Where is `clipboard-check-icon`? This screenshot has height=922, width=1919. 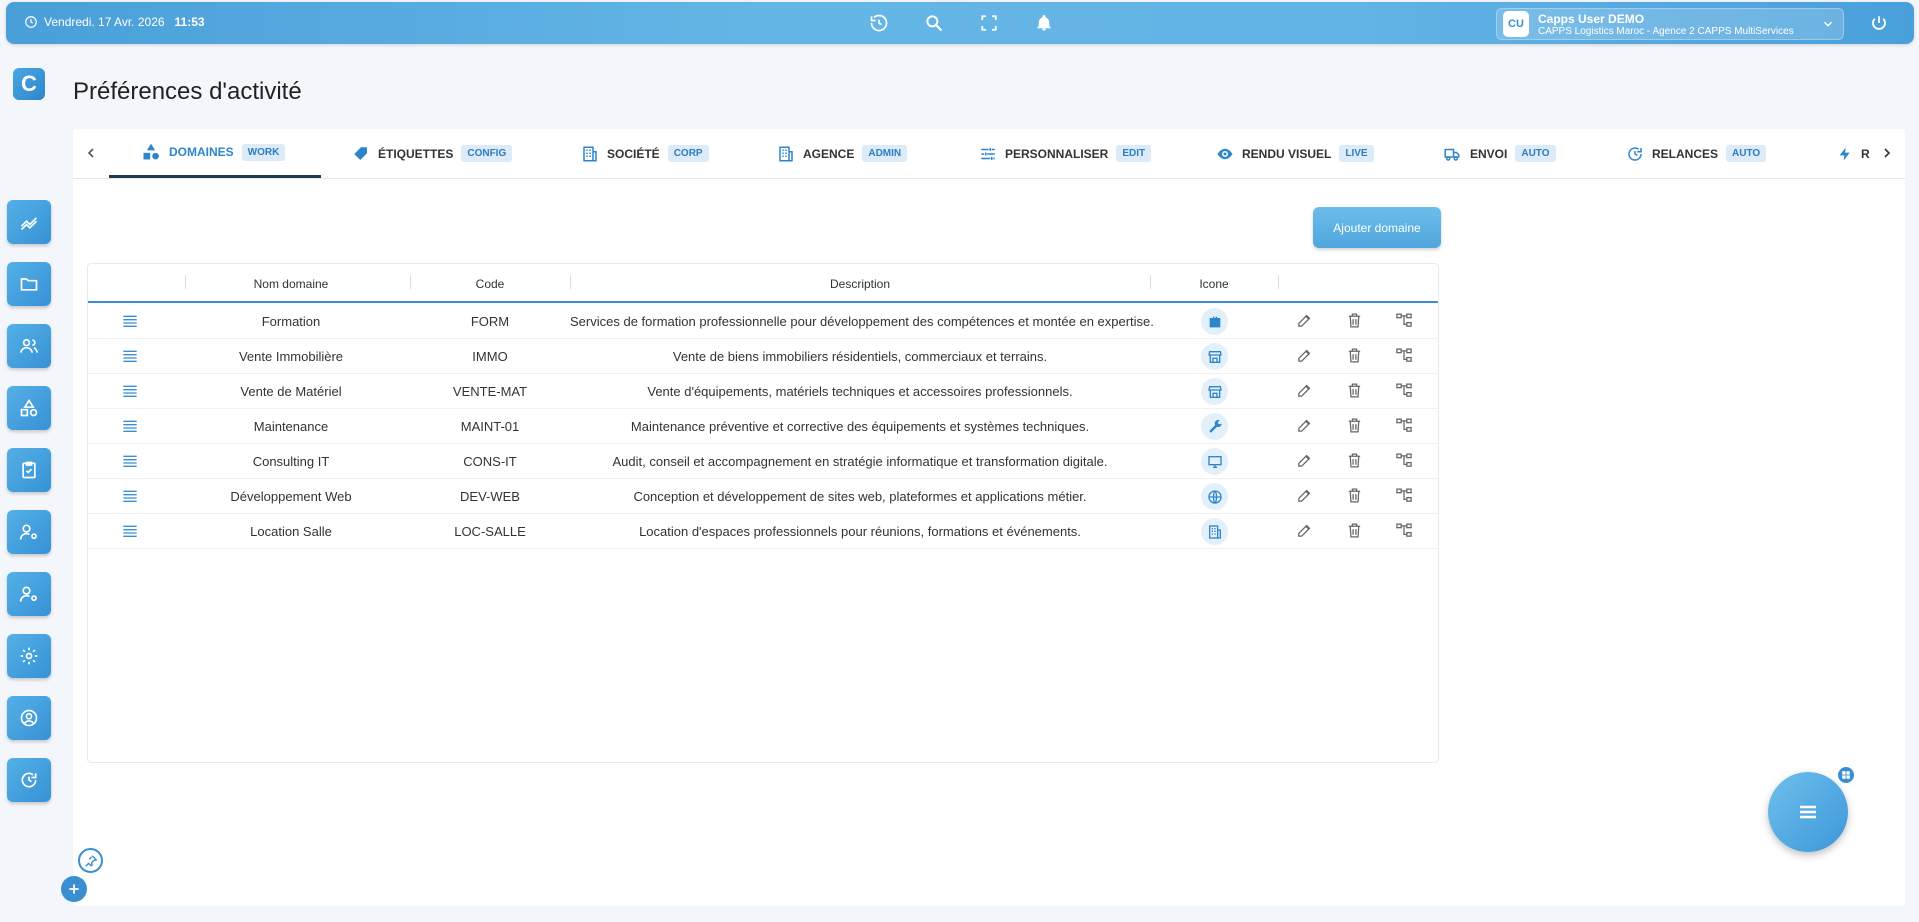
clipboard-check-icon is located at coordinates (29, 470).